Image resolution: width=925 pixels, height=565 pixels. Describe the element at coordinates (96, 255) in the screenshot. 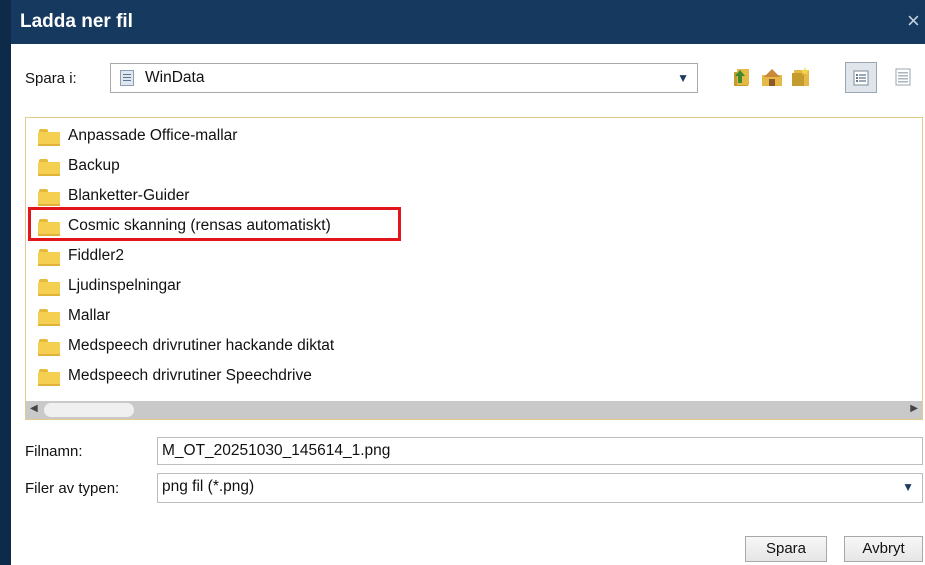

I see `item-name: Fiddler2` at that location.